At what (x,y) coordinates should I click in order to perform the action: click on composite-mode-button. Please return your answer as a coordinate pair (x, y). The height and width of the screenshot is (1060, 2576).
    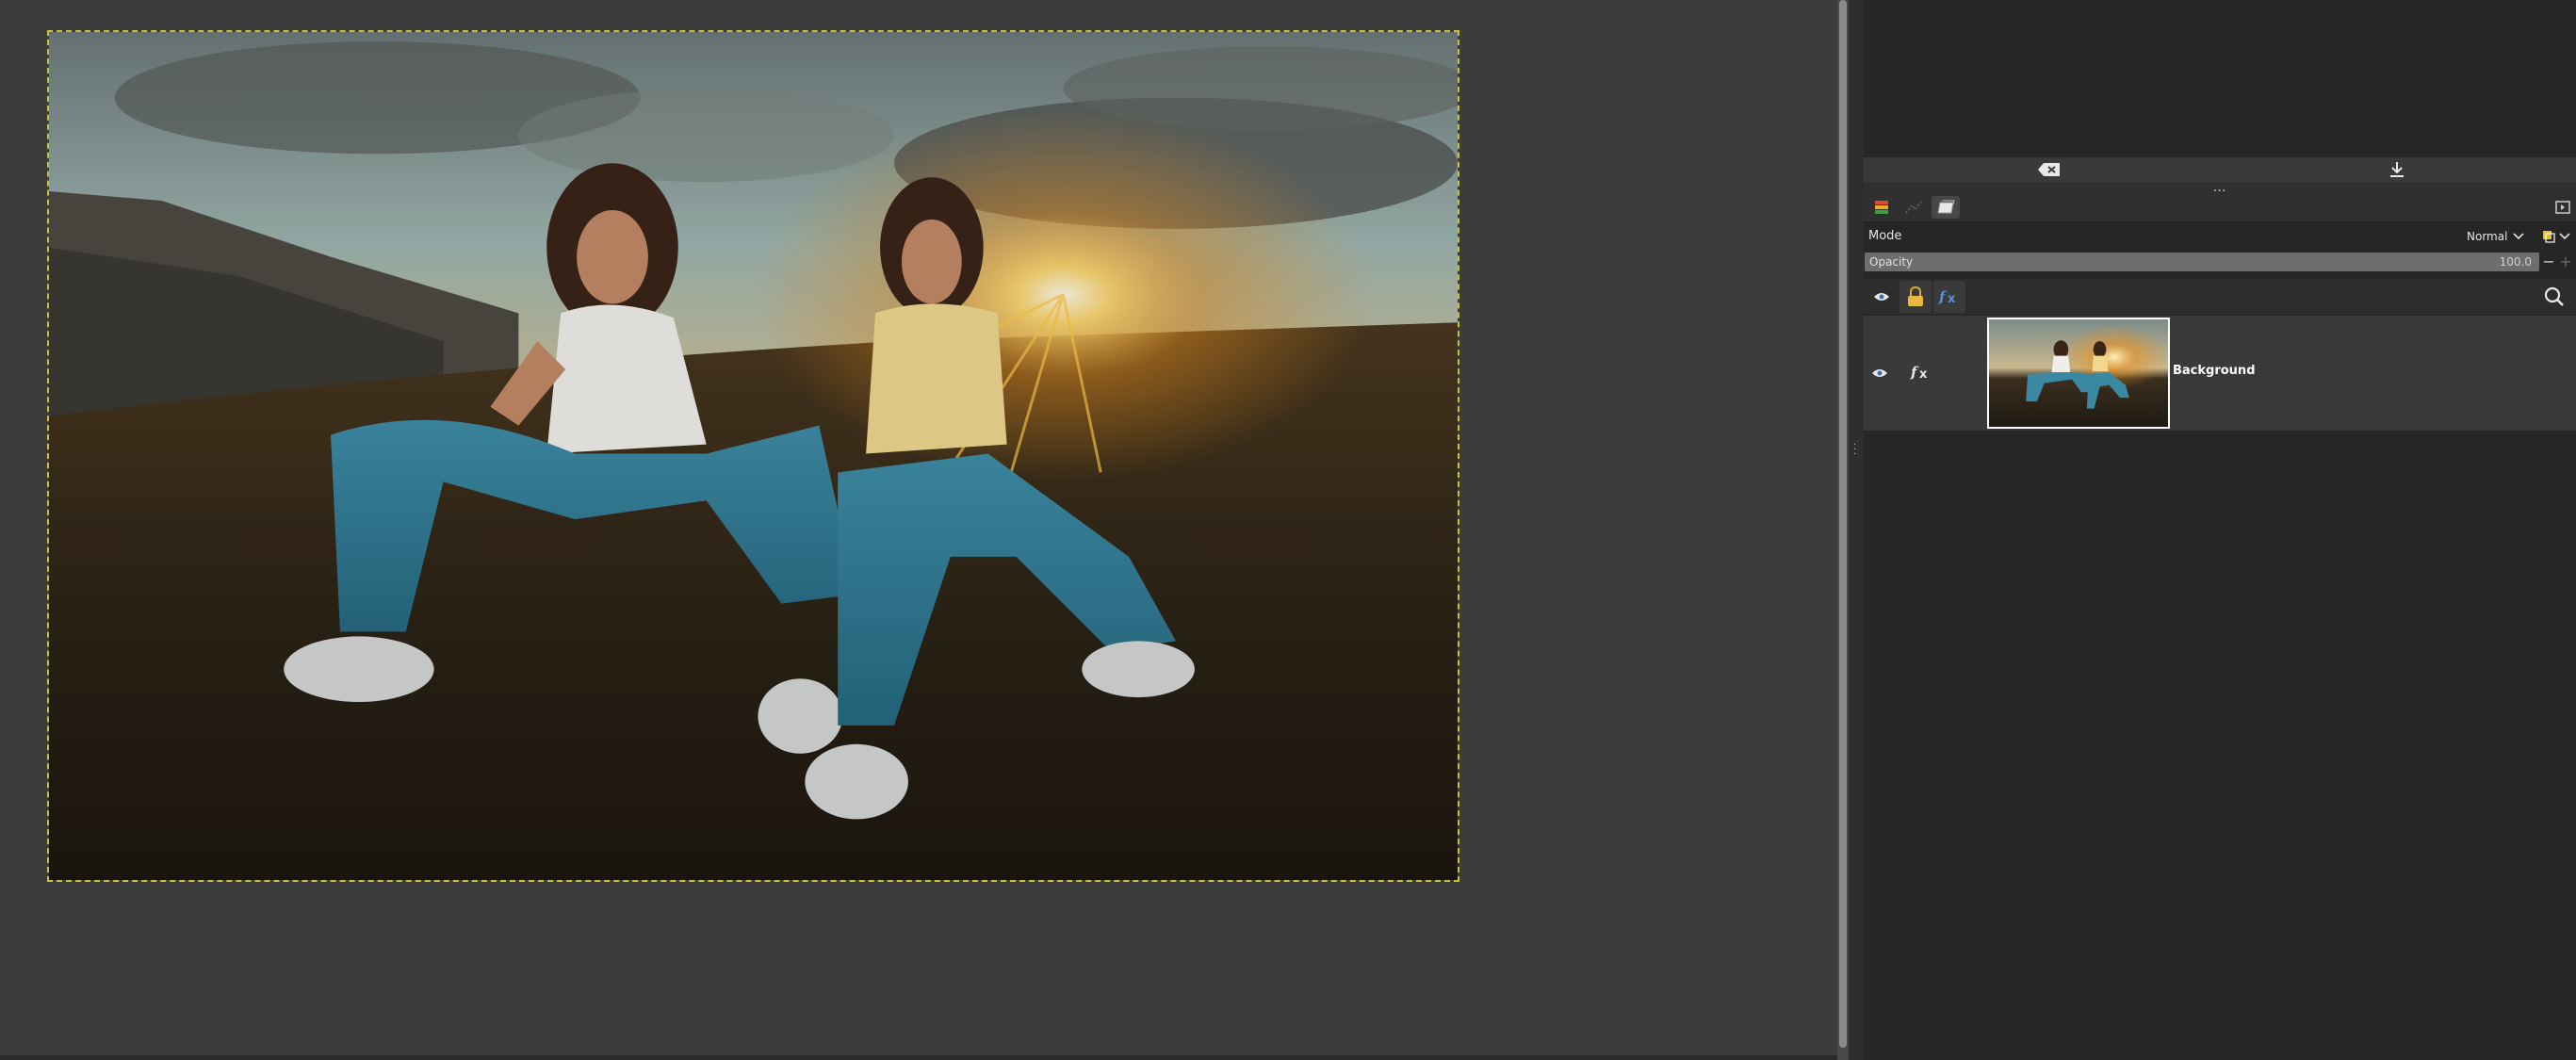
    Looking at the image, I should click on (2558, 236).